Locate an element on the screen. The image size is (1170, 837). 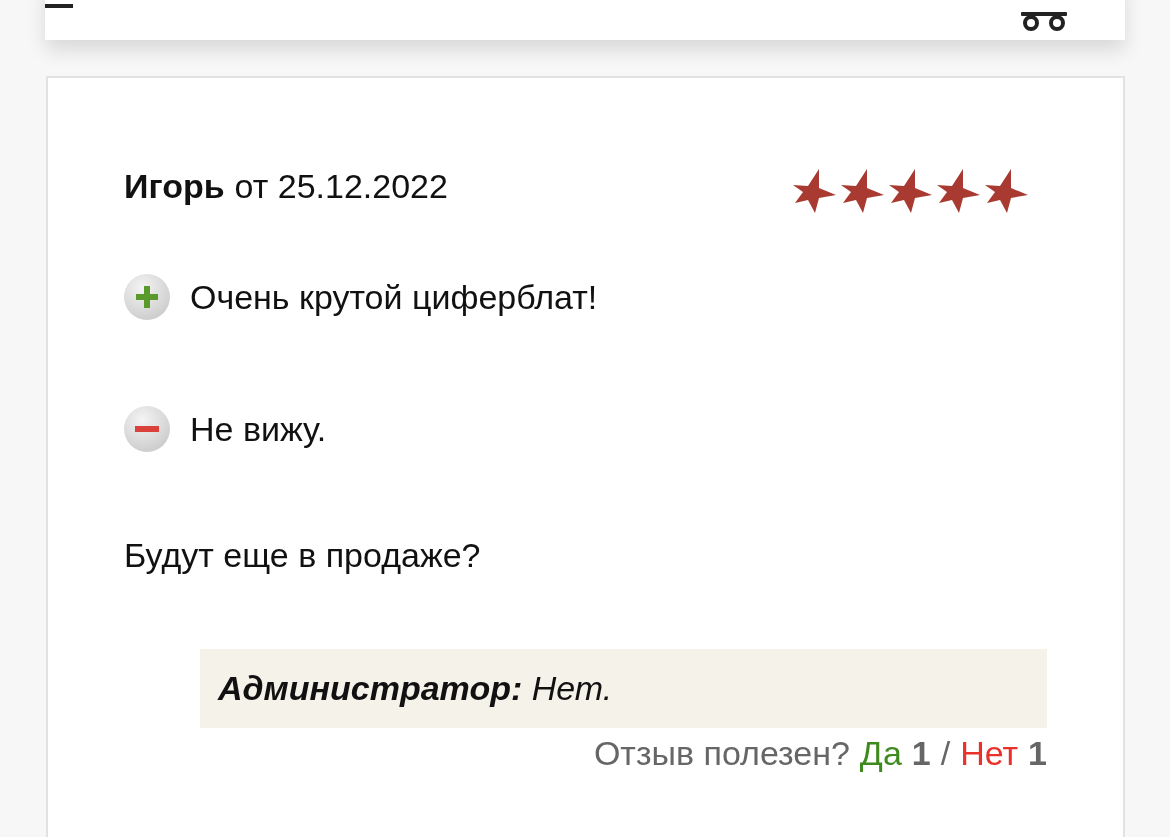
author-name: Игорь is located at coordinates (174, 186).